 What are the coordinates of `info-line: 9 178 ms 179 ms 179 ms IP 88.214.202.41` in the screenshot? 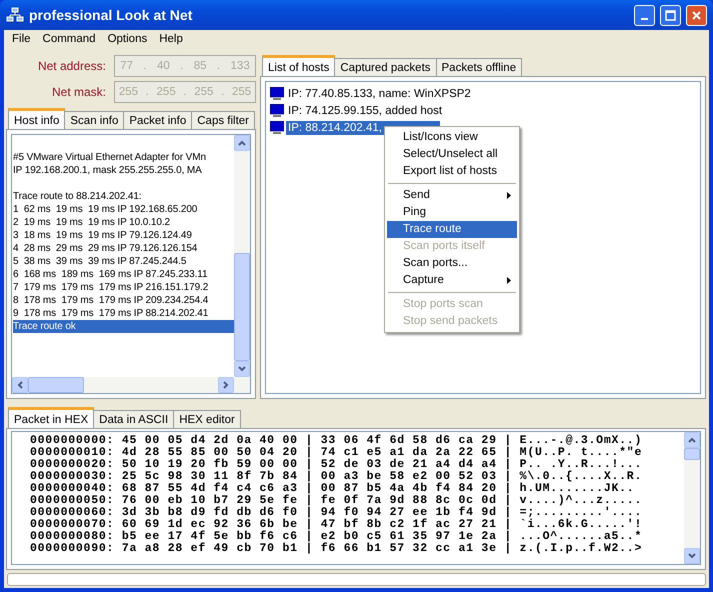 It's located at (111, 313).